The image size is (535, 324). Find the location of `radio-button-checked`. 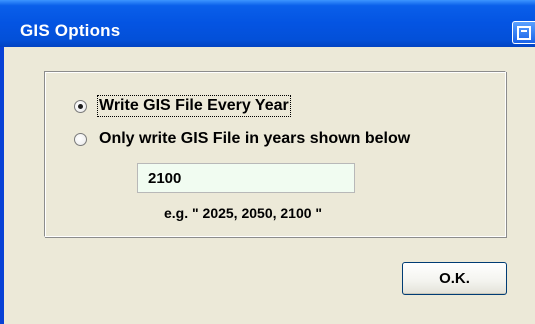

radio-button-checked is located at coordinates (80, 106).